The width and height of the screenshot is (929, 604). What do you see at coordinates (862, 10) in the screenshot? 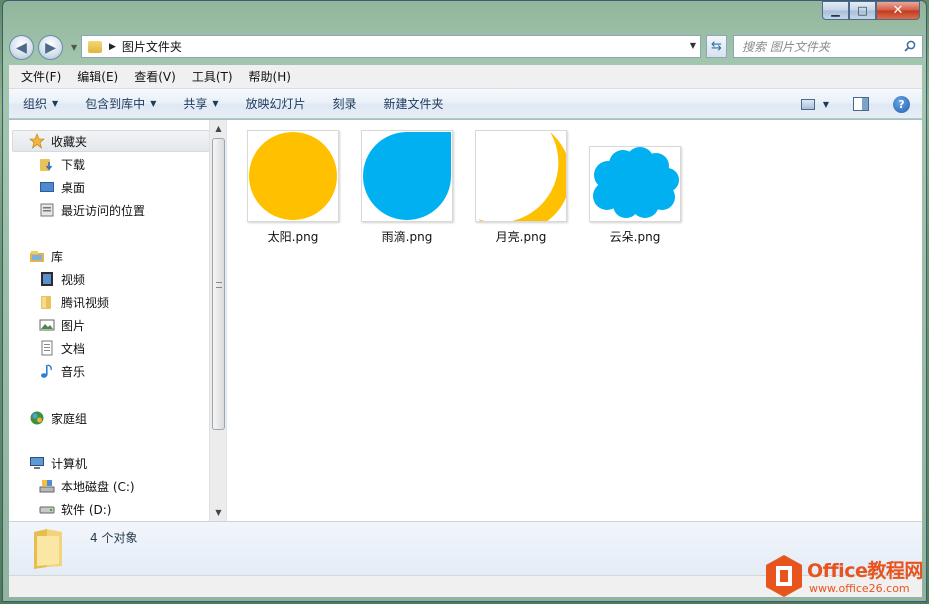
I see `maximize-button: □` at bounding box center [862, 10].